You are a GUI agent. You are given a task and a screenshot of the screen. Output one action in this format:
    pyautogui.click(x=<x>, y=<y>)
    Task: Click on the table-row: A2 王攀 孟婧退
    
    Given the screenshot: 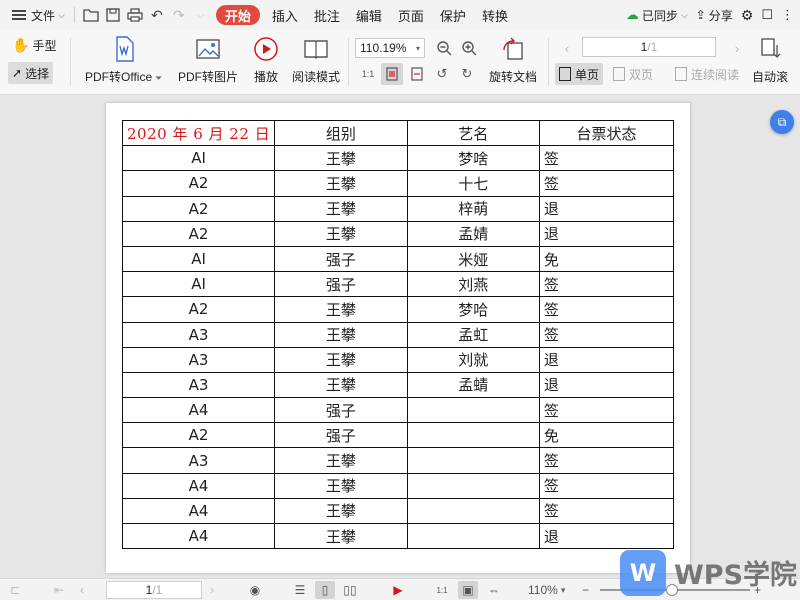 What is the action you would take?
    pyautogui.click(x=398, y=233)
    